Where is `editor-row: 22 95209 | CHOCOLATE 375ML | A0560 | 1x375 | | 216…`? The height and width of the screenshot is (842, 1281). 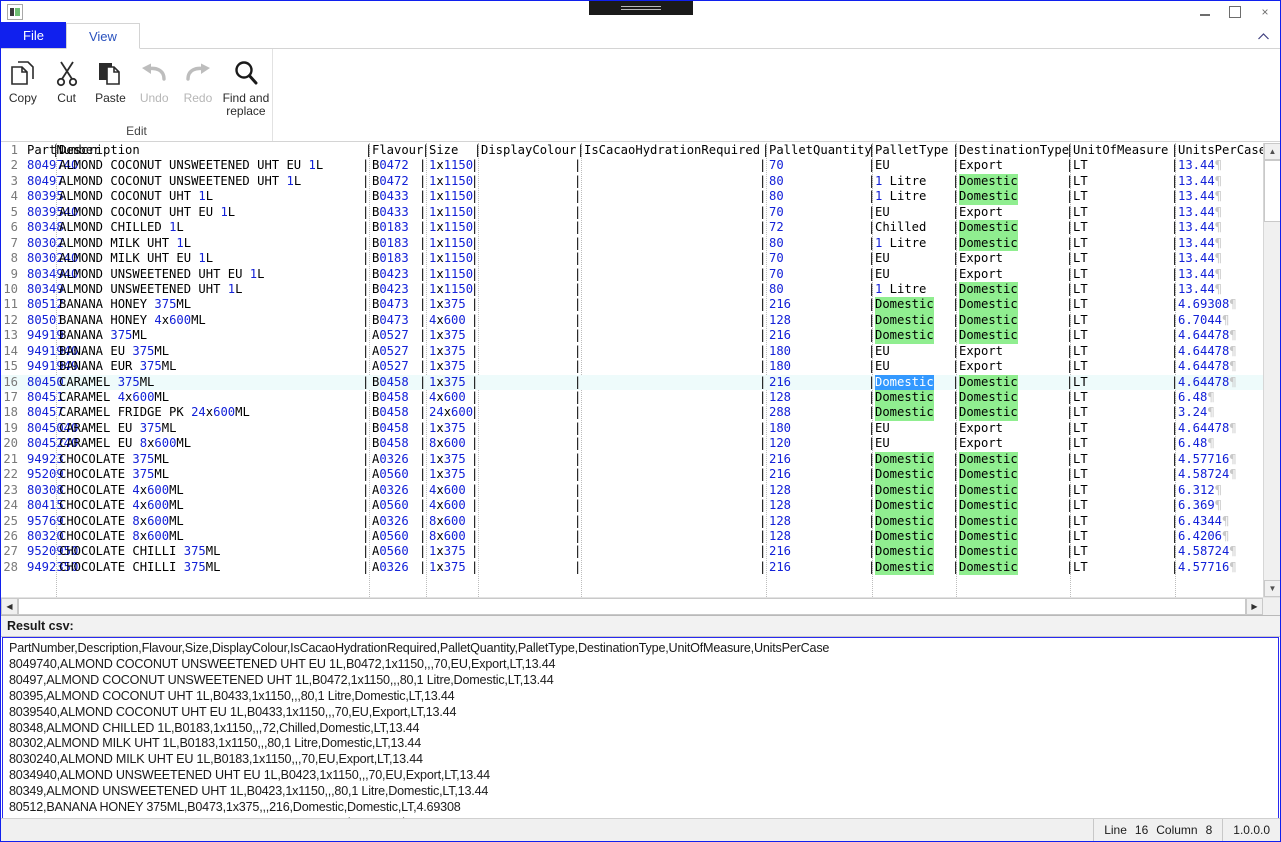
editor-row: 22 95209 | CHOCOLATE 375ML | A0560 | 1x375 | | 216… is located at coordinates (632, 475).